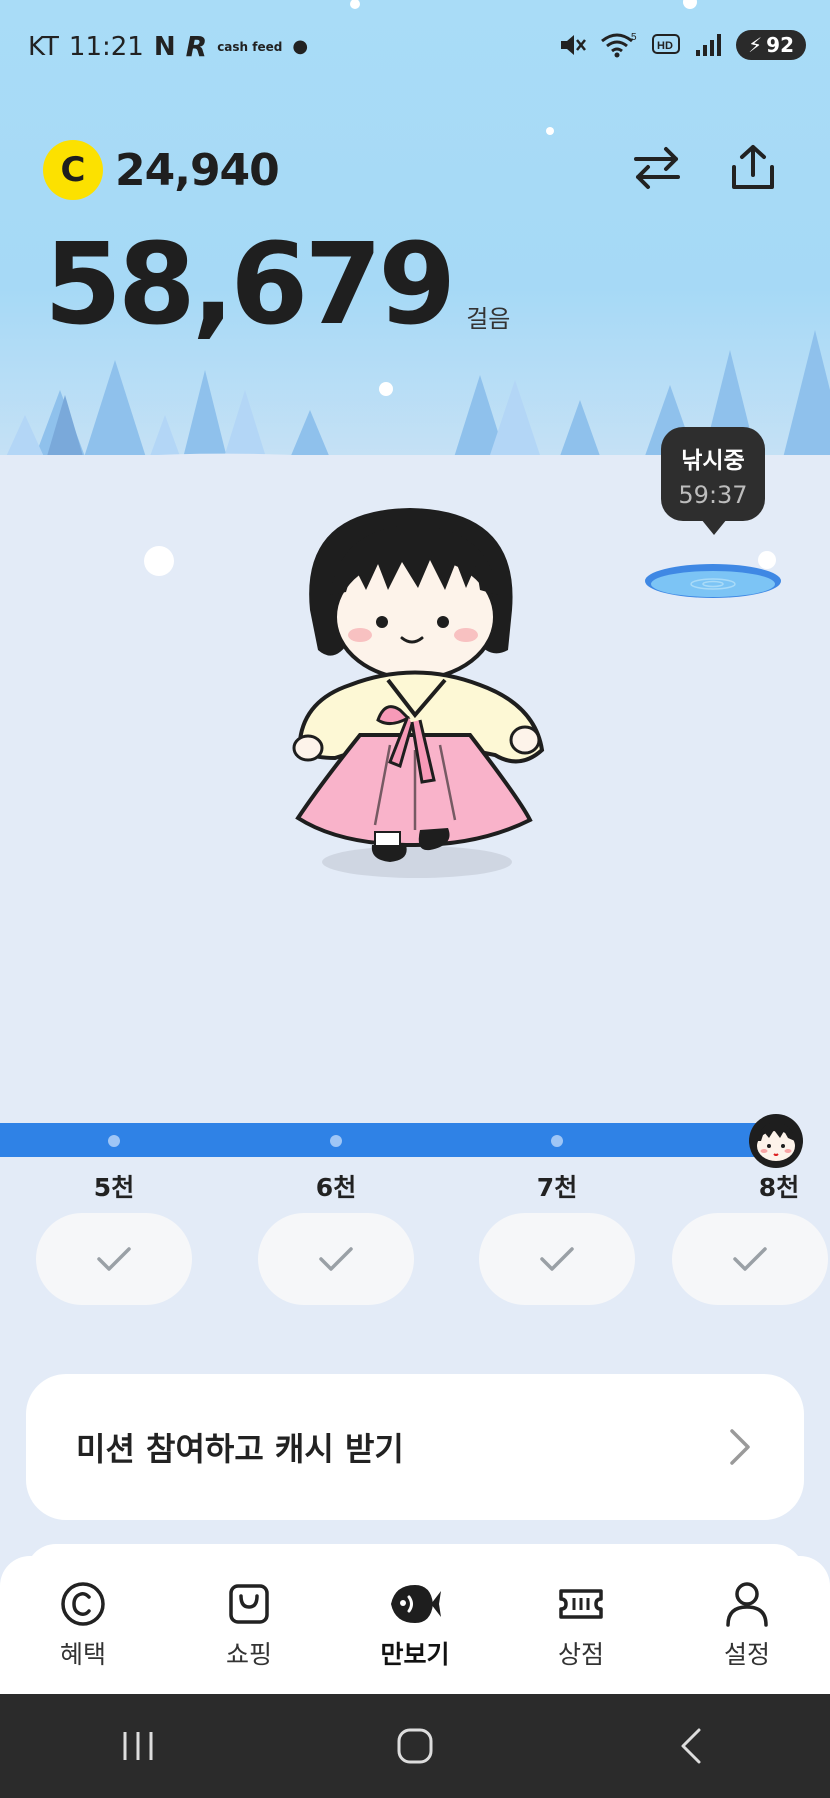 This screenshot has height=1798, width=830. What do you see at coordinates (240, 1449) in the screenshot?
I see `mission-label: 미션 참여하고 캐시 받기` at bounding box center [240, 1449].